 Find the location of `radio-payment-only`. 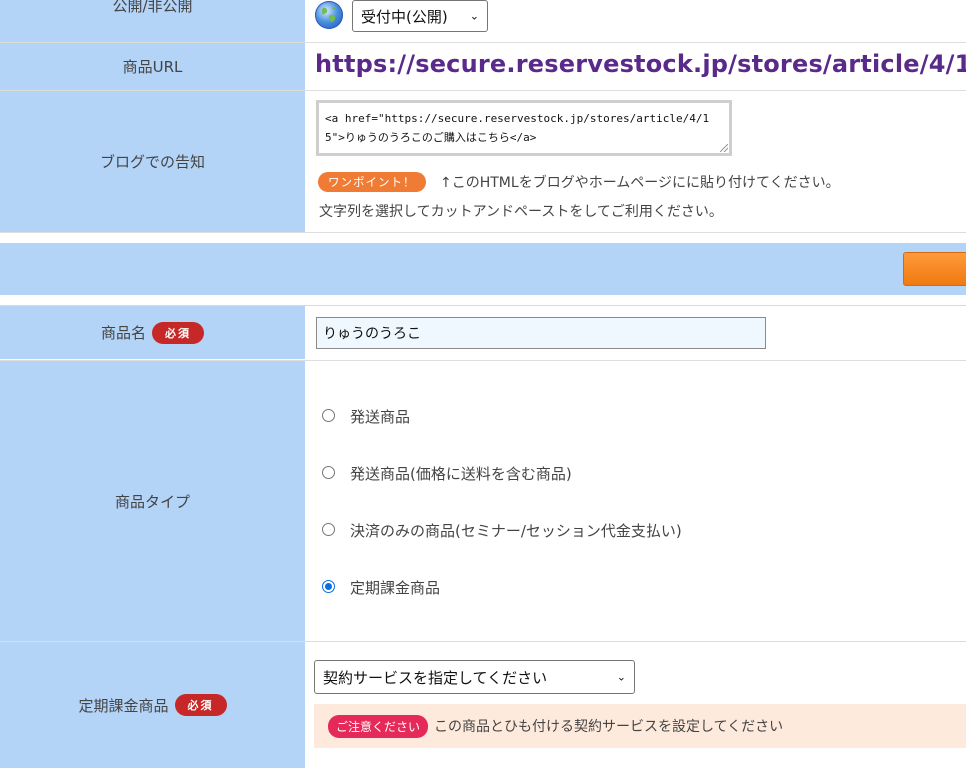

radio-payment-only is located at coordinates (328, 529).